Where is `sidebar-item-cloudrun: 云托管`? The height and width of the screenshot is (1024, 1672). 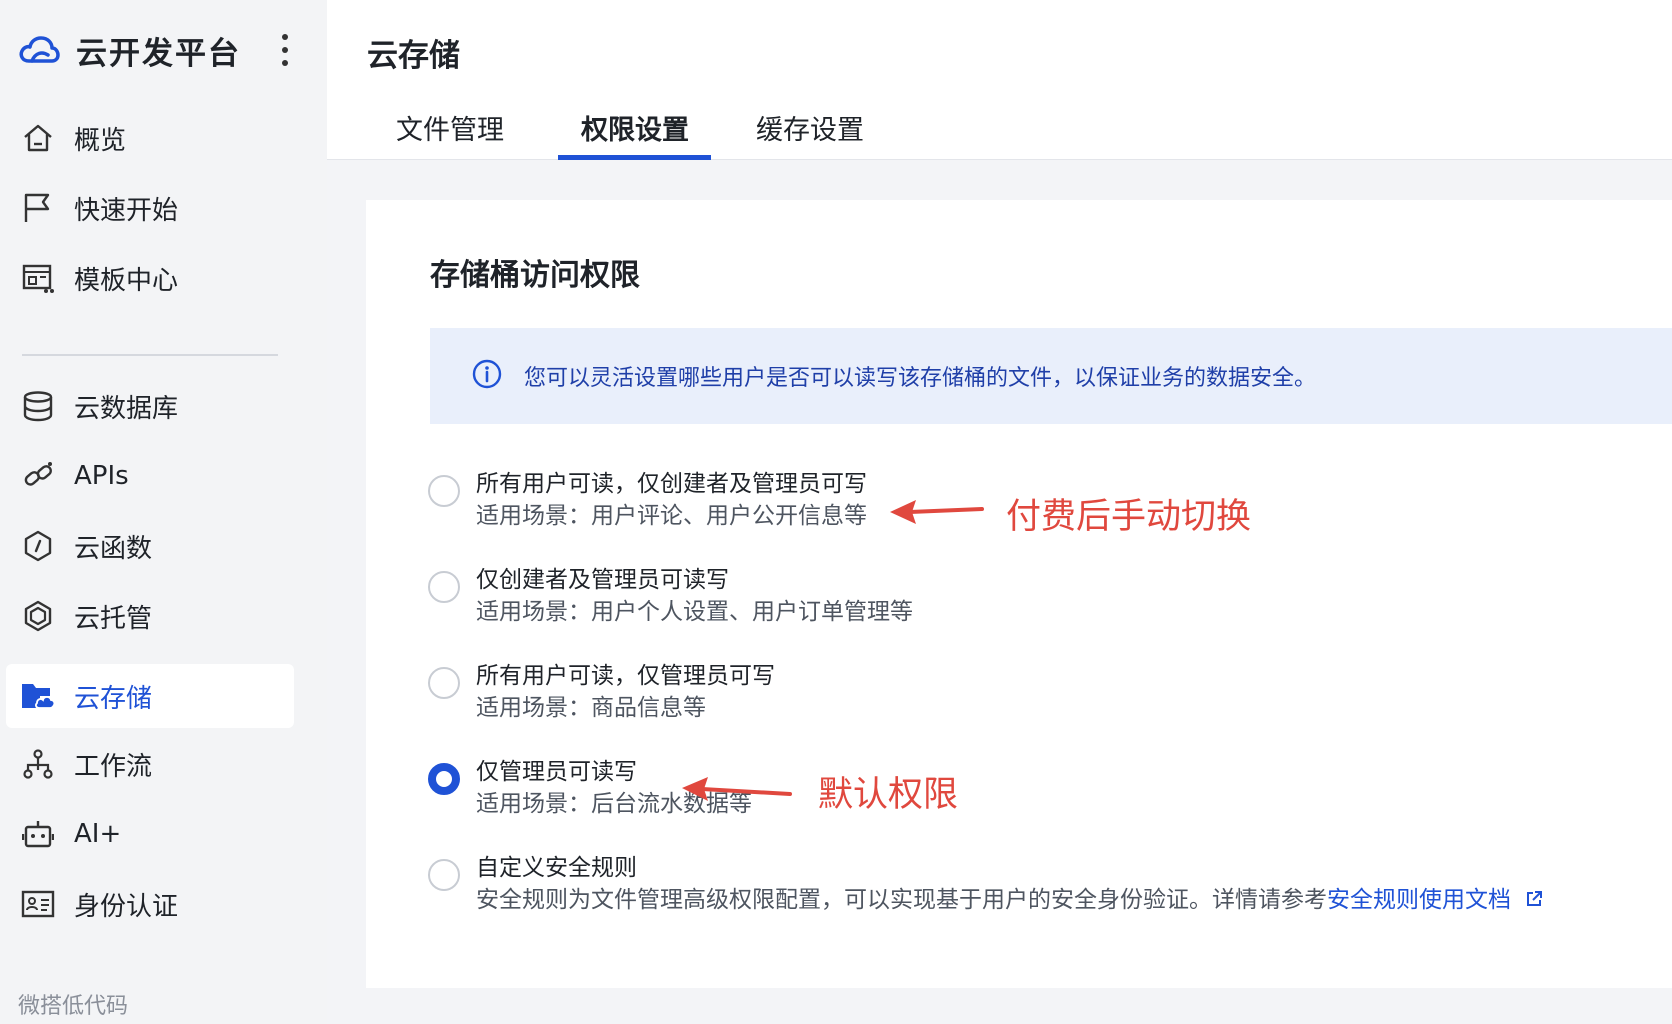
sidebar-item-cloudrun: 云托管 is located at coordinates (150, 616).